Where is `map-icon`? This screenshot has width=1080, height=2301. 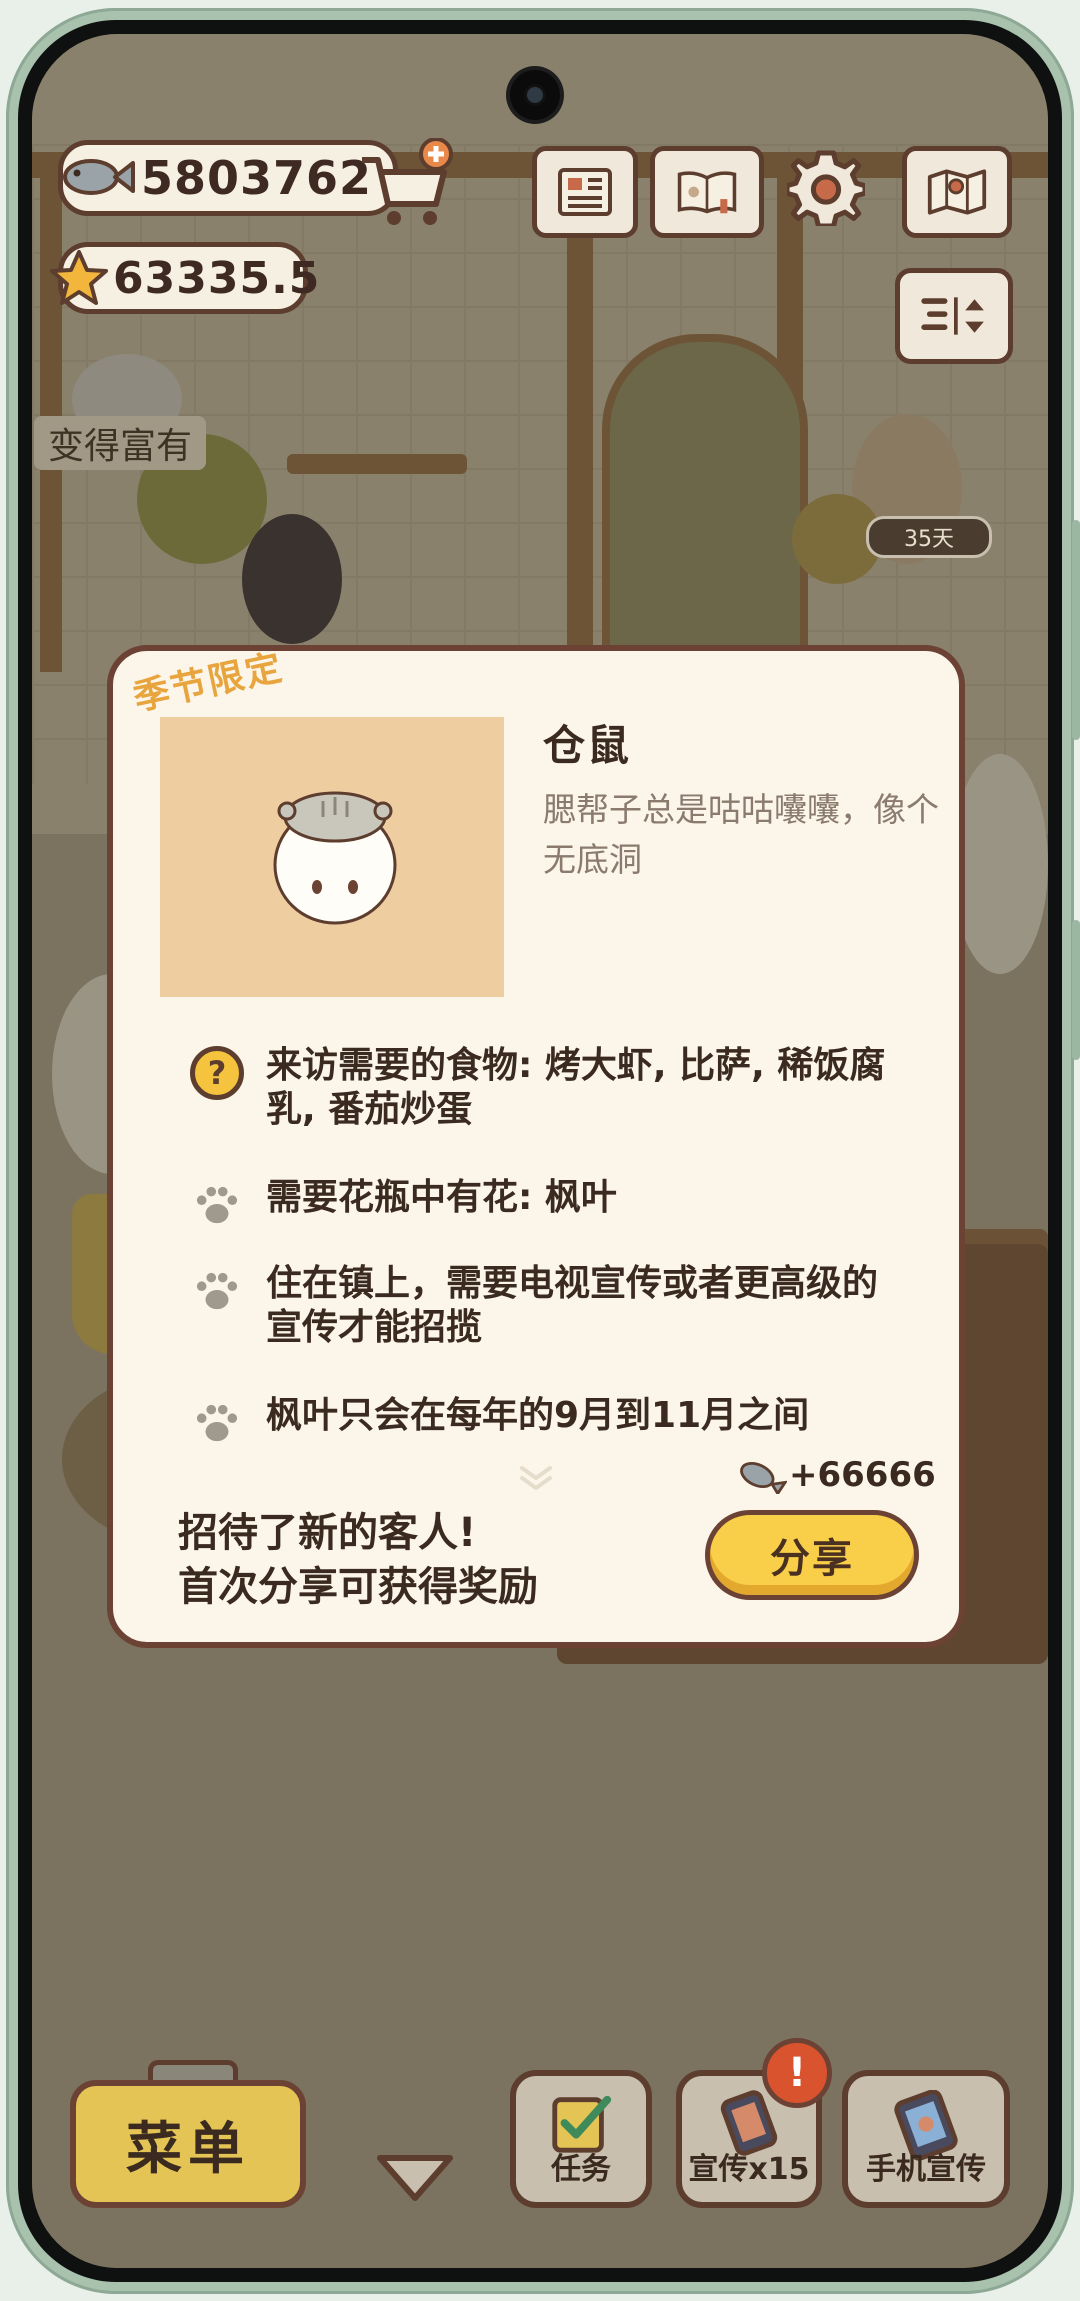 map-icon is located at coordinates (957, 192).